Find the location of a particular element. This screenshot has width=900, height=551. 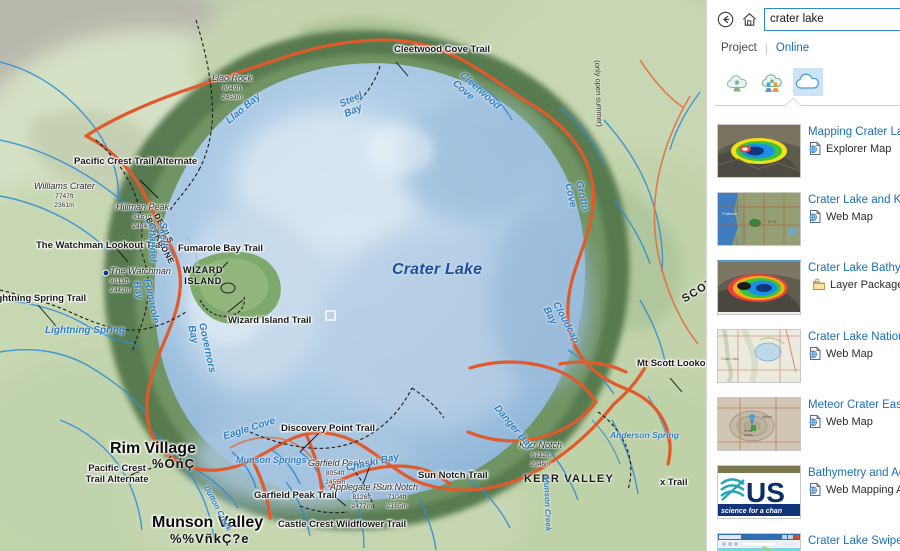

tab-project: Project is located at coordinates (739, 48).